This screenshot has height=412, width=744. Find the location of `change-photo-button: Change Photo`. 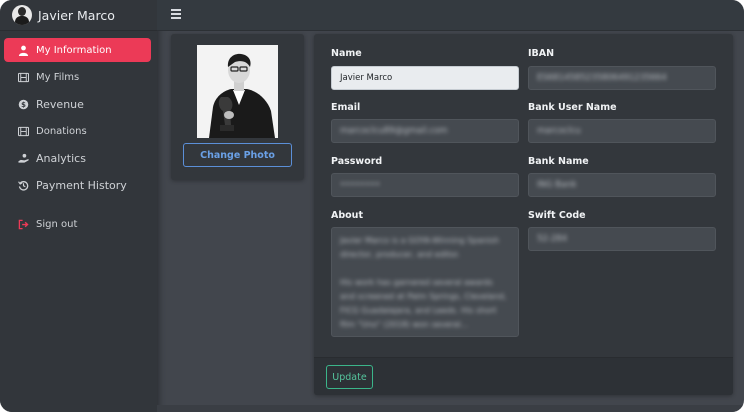

change-photo-button: Change Photo is located at coordinates (237, 155).